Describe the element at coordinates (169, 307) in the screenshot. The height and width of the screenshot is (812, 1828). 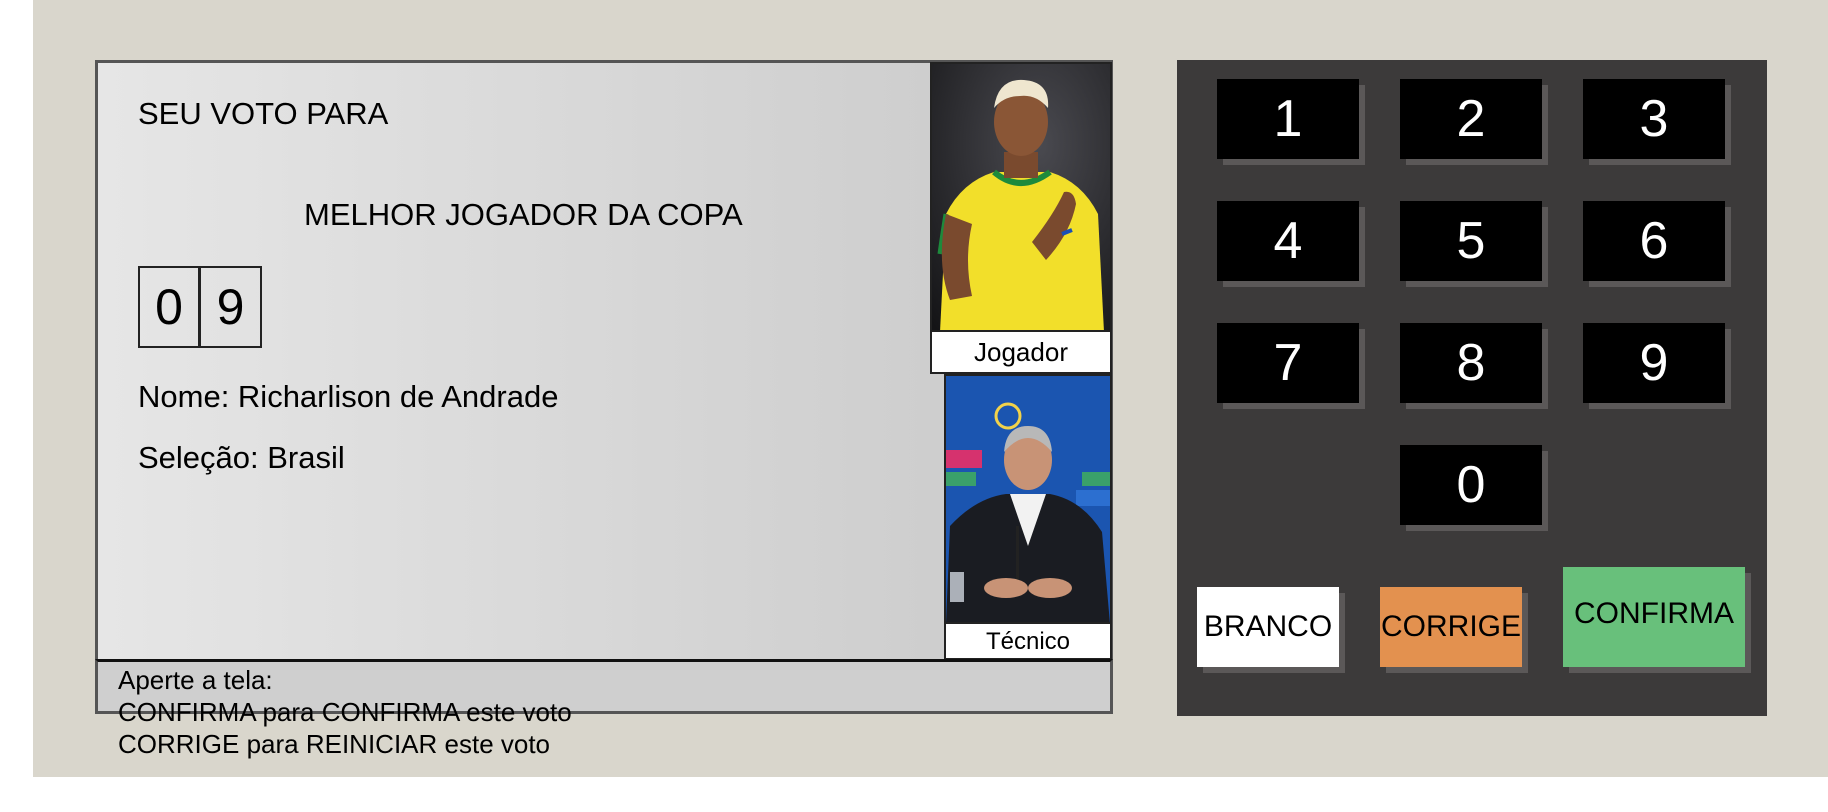
I see `number-digit-1: 0` at that location.